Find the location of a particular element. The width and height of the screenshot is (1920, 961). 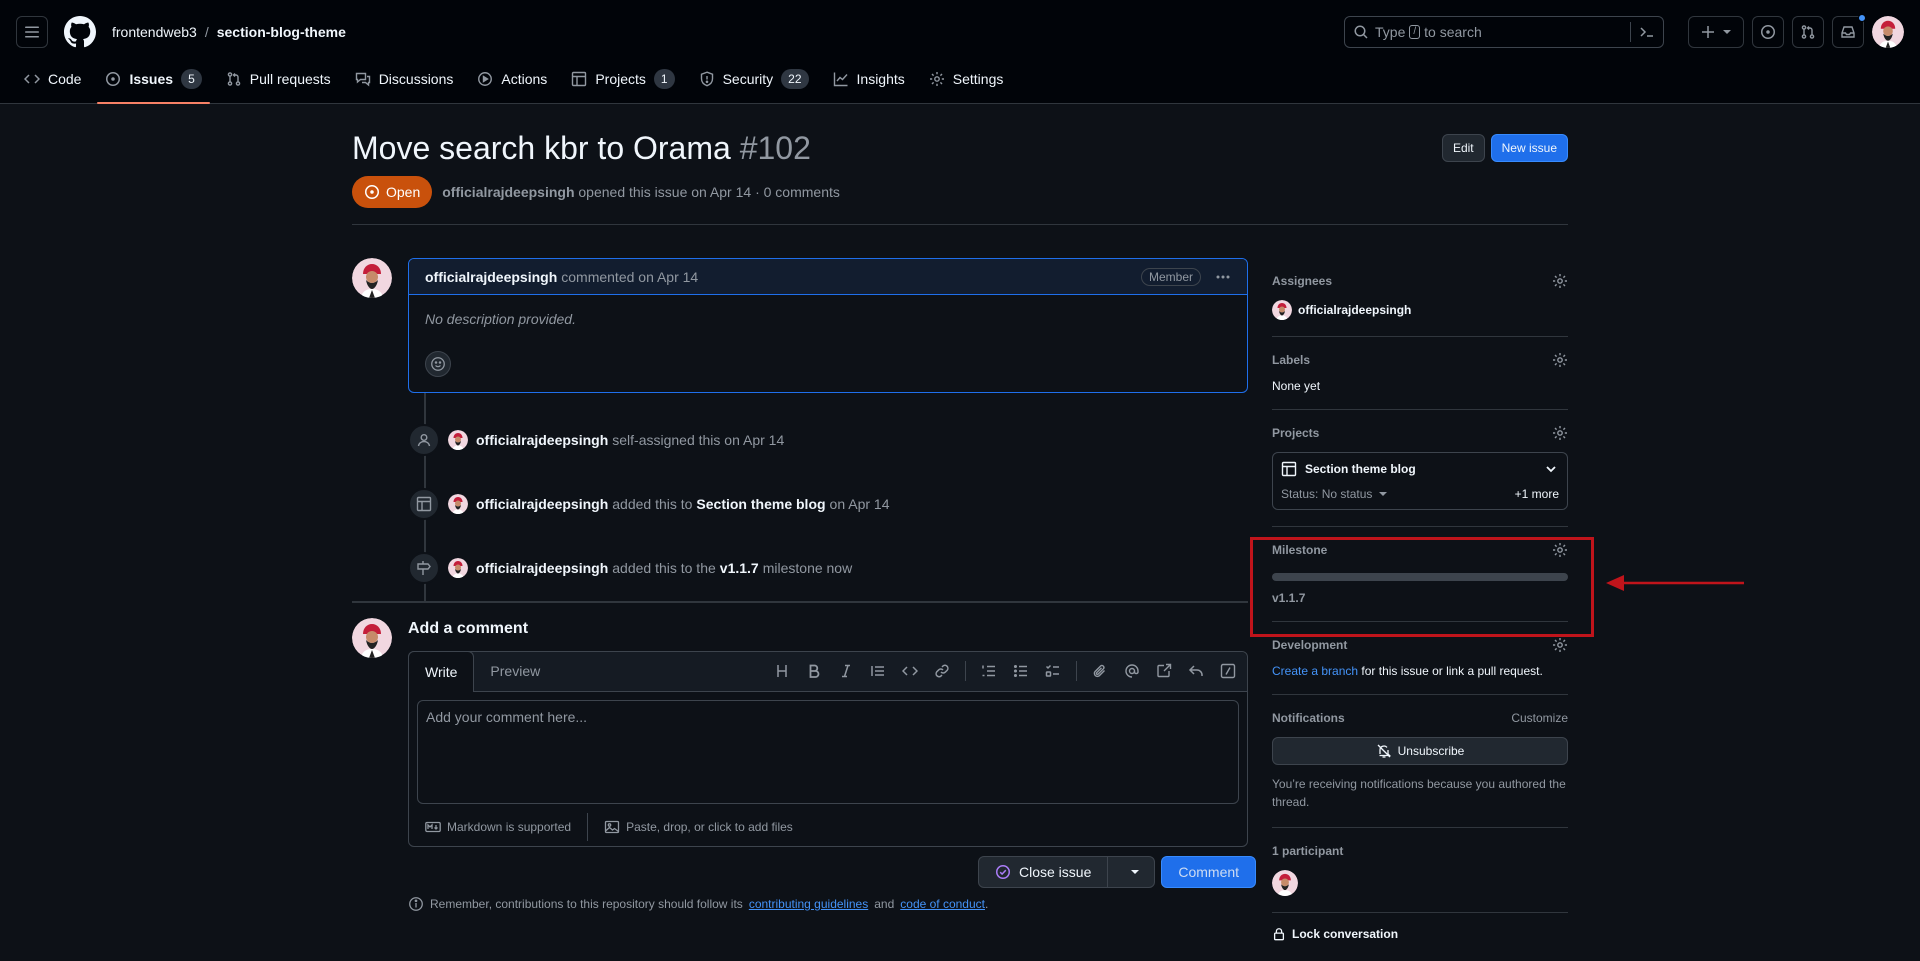

code-of-conduct-link: code of conduct is located at coordinates (942, 904).